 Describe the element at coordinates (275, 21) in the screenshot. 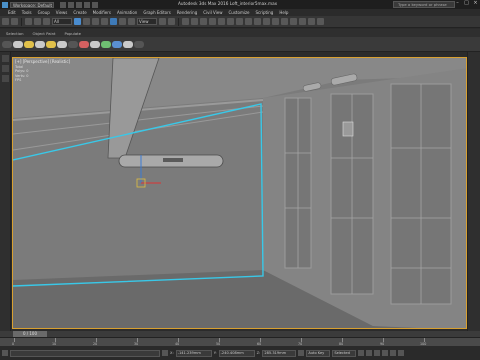

I see `curve-editor-icon` at that location.